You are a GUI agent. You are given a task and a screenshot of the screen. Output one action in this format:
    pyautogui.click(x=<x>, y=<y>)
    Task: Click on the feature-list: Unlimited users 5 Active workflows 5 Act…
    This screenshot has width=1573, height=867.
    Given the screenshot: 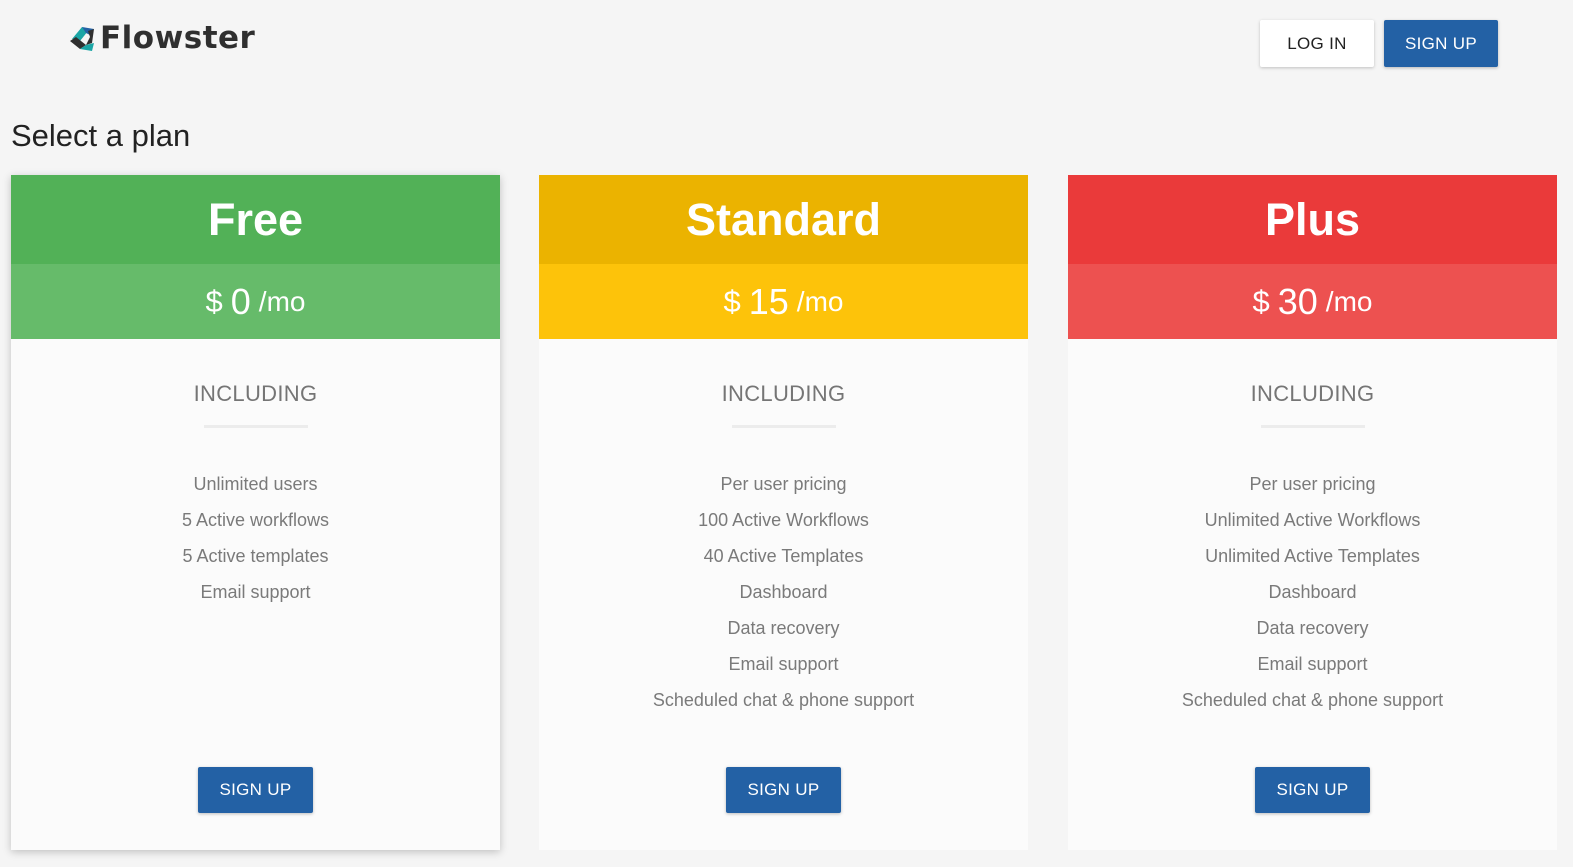 What is the action you would take?
    pyautogui.click(x=255, y=538)
    